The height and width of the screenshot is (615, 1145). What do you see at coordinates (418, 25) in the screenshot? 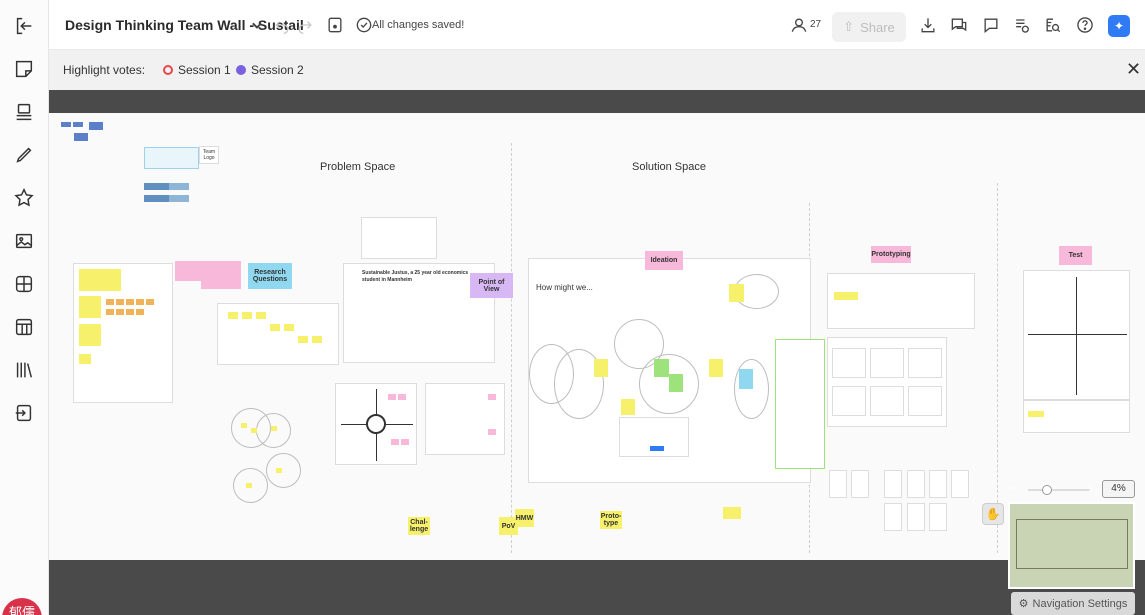
I see `save-status: All changes saved!` at bounding box center [418, 25].